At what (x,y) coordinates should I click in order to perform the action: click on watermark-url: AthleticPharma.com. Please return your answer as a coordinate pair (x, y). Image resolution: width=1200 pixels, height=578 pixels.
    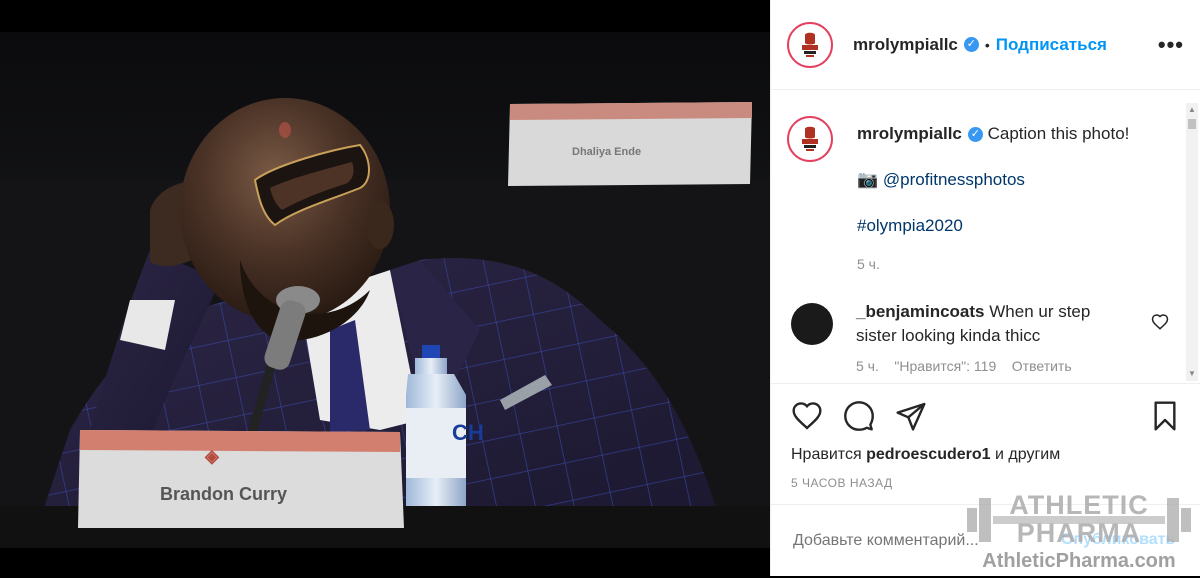
    Looking at the image, I should click on (1079, 561).